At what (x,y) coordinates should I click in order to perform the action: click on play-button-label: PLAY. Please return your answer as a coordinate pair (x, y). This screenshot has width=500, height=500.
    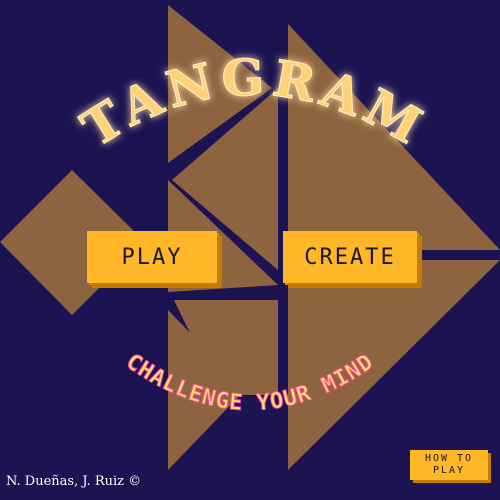
    Looking at the image, I should click on (152, 257).